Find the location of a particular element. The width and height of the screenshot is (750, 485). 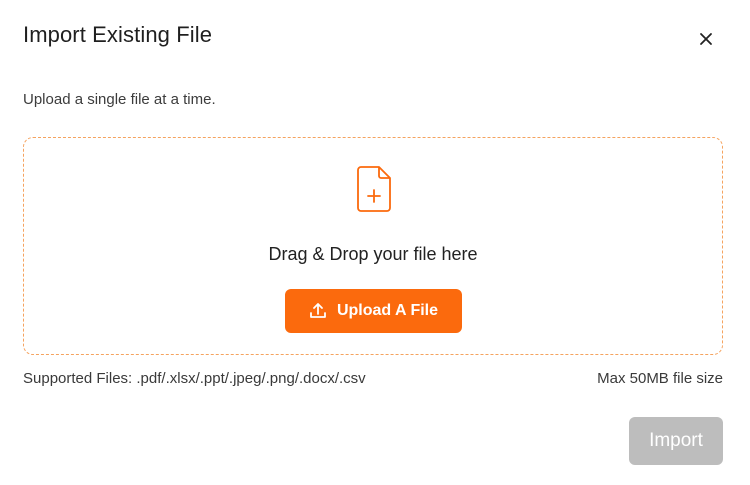

close-icon is located at coordinates (706, 39).